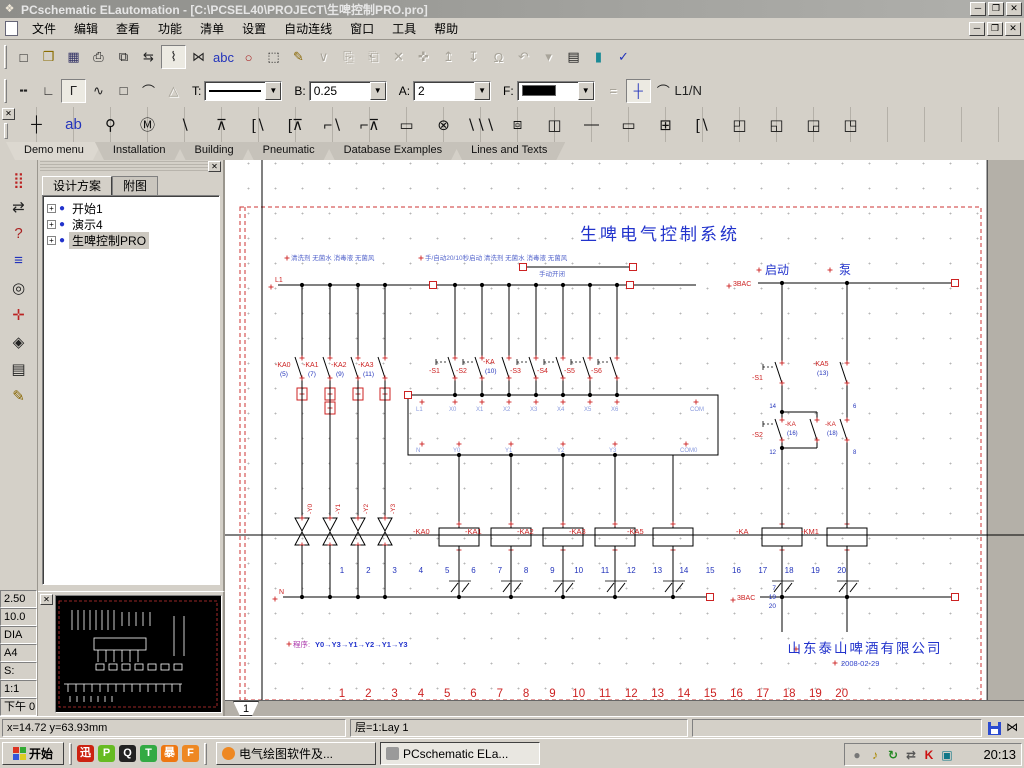  Describe the element at coordinates (19, 206) in the screenshot. I see `symbol-browser-button: ⇄` at that location.